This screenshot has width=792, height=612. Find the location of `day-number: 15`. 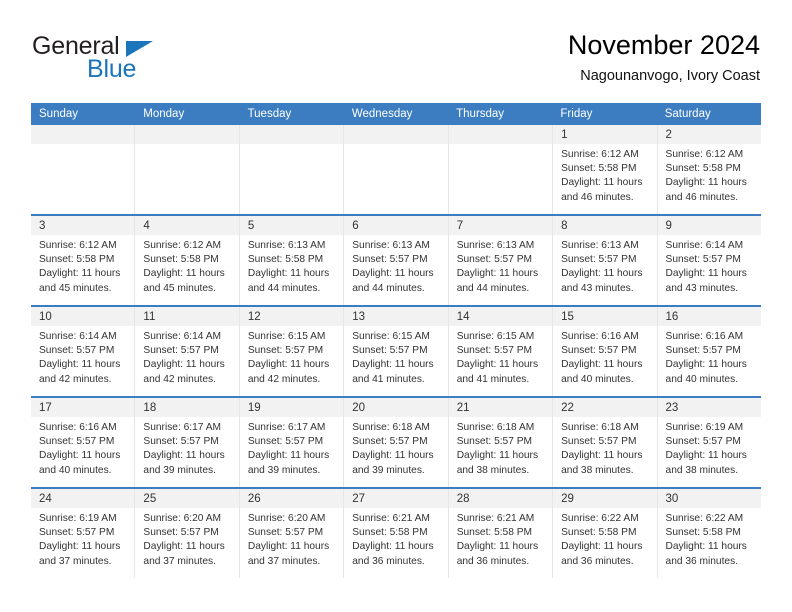

day-number: 15 is located at coordinates (567, 317).